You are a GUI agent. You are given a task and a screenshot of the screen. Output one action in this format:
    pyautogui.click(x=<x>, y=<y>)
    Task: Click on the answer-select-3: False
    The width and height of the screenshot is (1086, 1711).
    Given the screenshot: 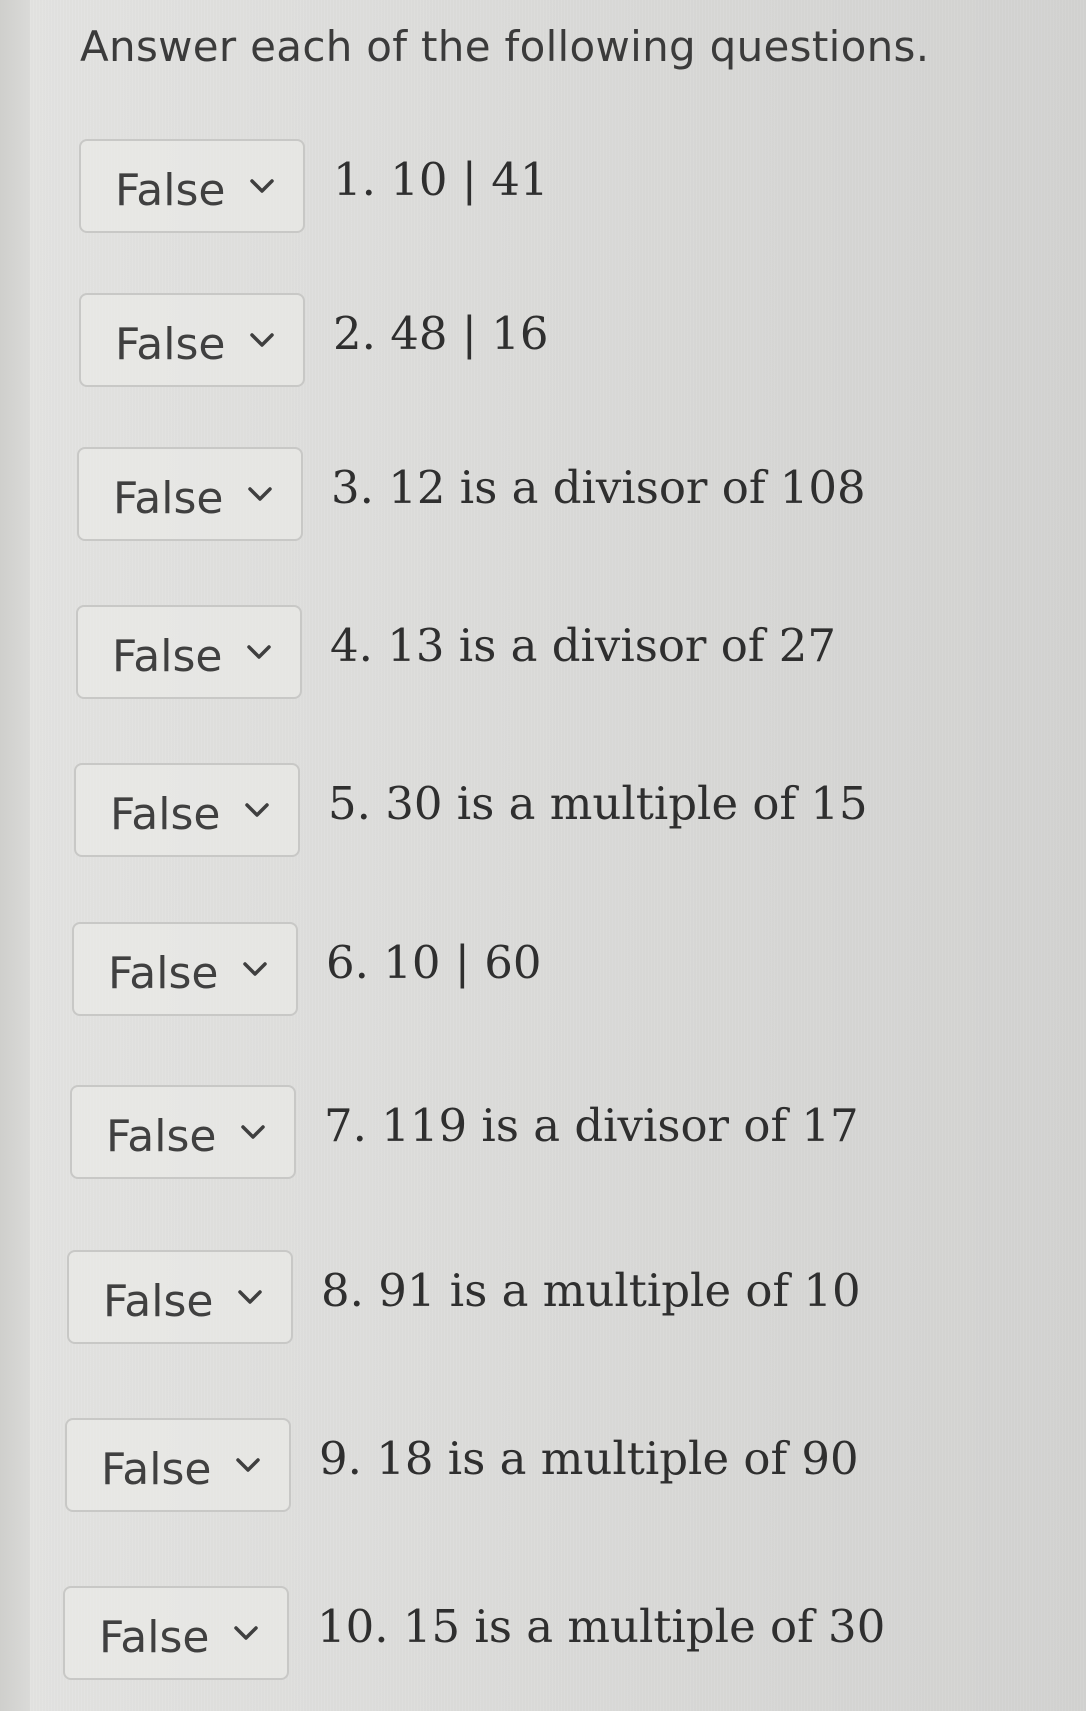 What is the action you would take?
    pyautogui.click(x=190, y=494)
    